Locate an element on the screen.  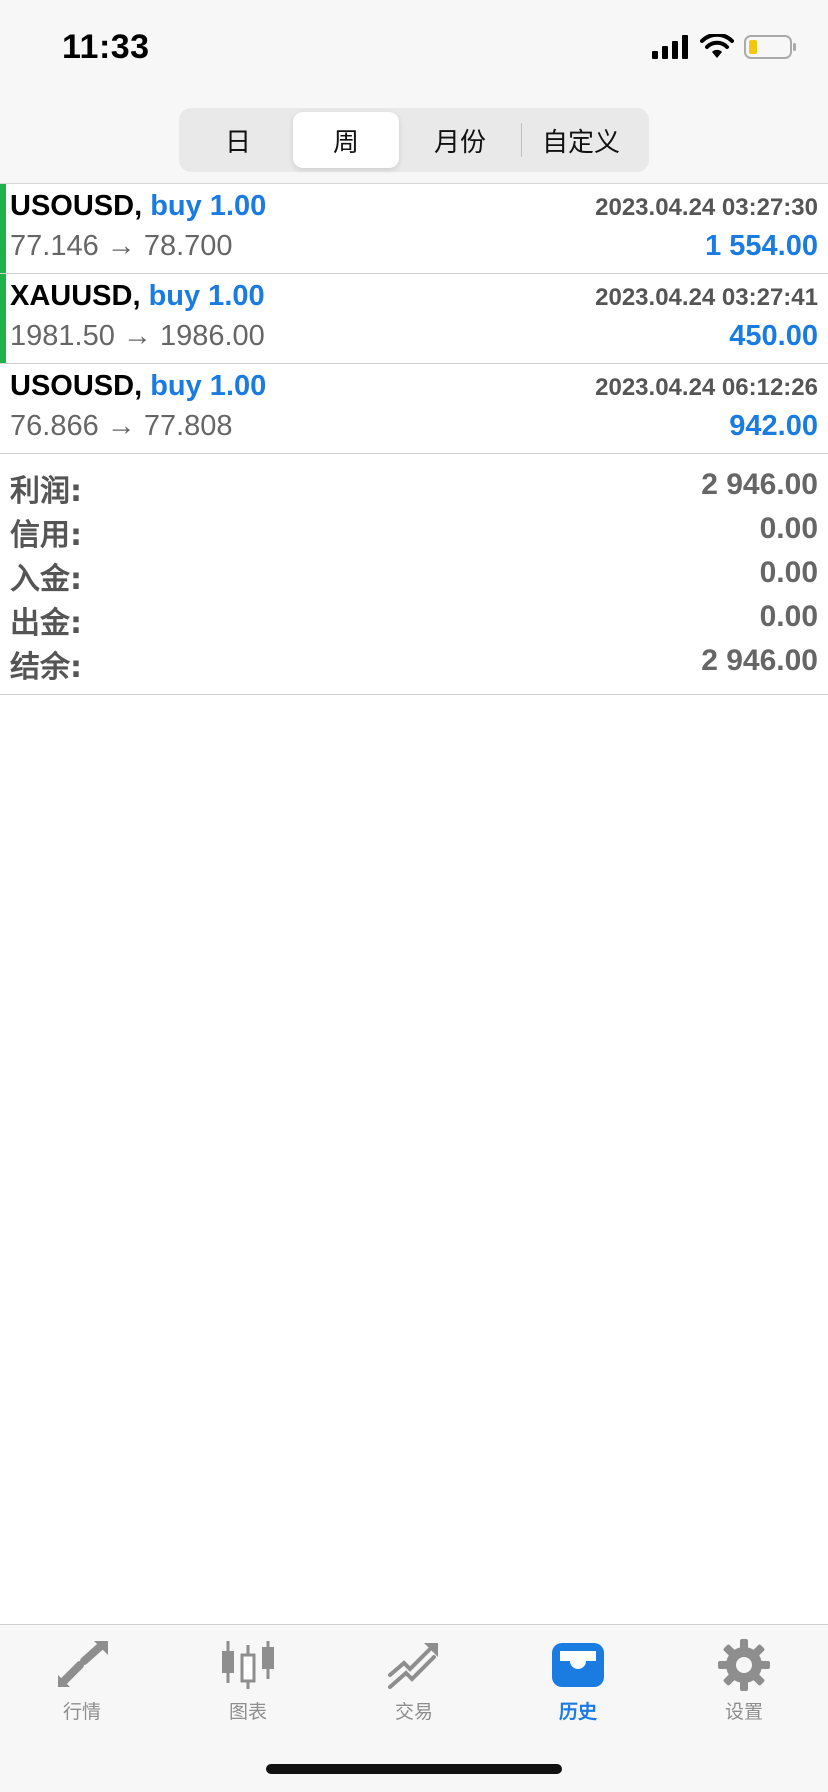
tab-chart: 图表 is located at coordinates (248, 1681).